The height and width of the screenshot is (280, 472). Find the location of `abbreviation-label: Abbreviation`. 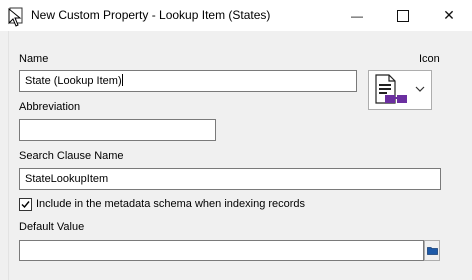

abbreviation-label: Abbreviation is located at coordinates (50, 107).